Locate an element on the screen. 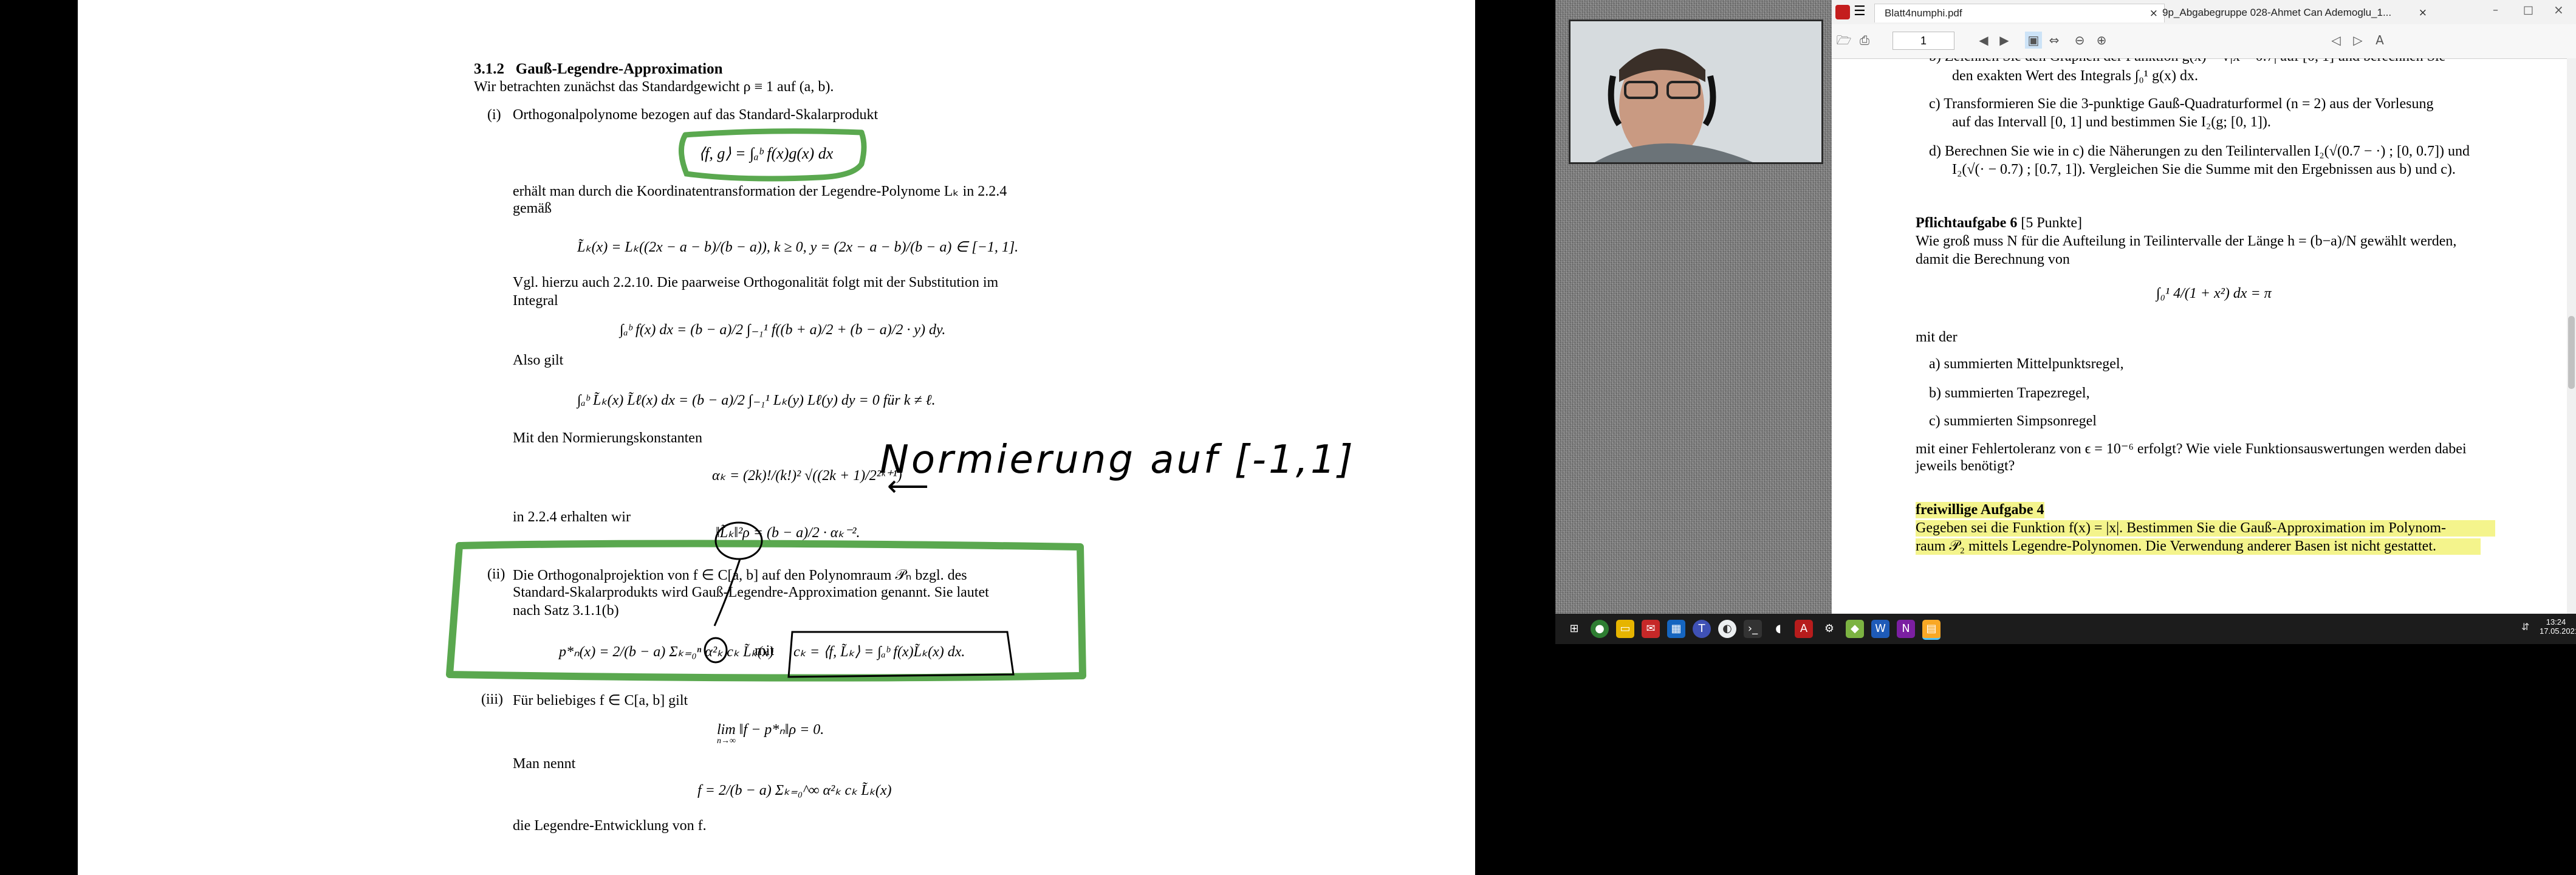  tab-blatt4numphi: Blatt4numphi.pdf × is located at coordinates (2019, 13).